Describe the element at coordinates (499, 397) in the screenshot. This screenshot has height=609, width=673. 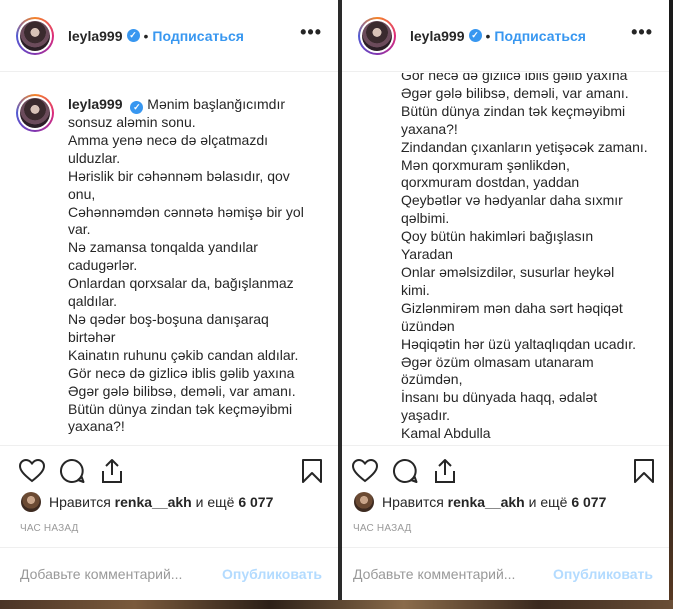
I see `caption-line: İnsanı bu dünyada haqq, ədalət` at that location.